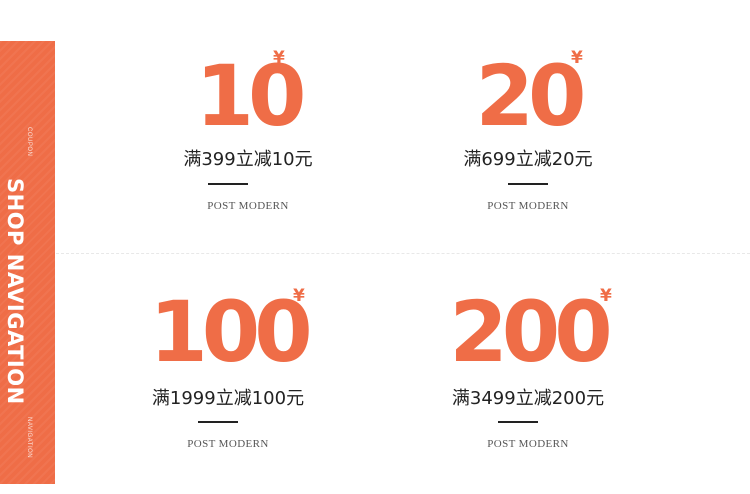 The width and height of the screenshot is (750, 494). Describe the element at coordinates (531, 96) in the screenshot. I see `coupon-amount: 20` at that location.